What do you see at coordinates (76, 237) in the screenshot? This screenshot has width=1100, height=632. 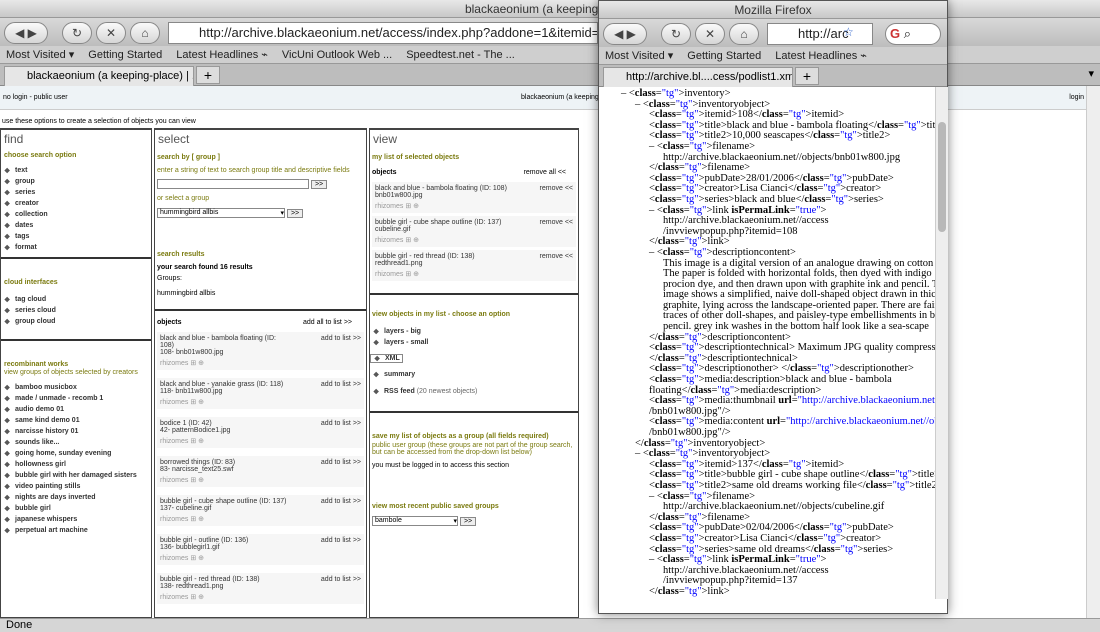 I see `search-option-tags: tags` at bounding box center [76, 237].